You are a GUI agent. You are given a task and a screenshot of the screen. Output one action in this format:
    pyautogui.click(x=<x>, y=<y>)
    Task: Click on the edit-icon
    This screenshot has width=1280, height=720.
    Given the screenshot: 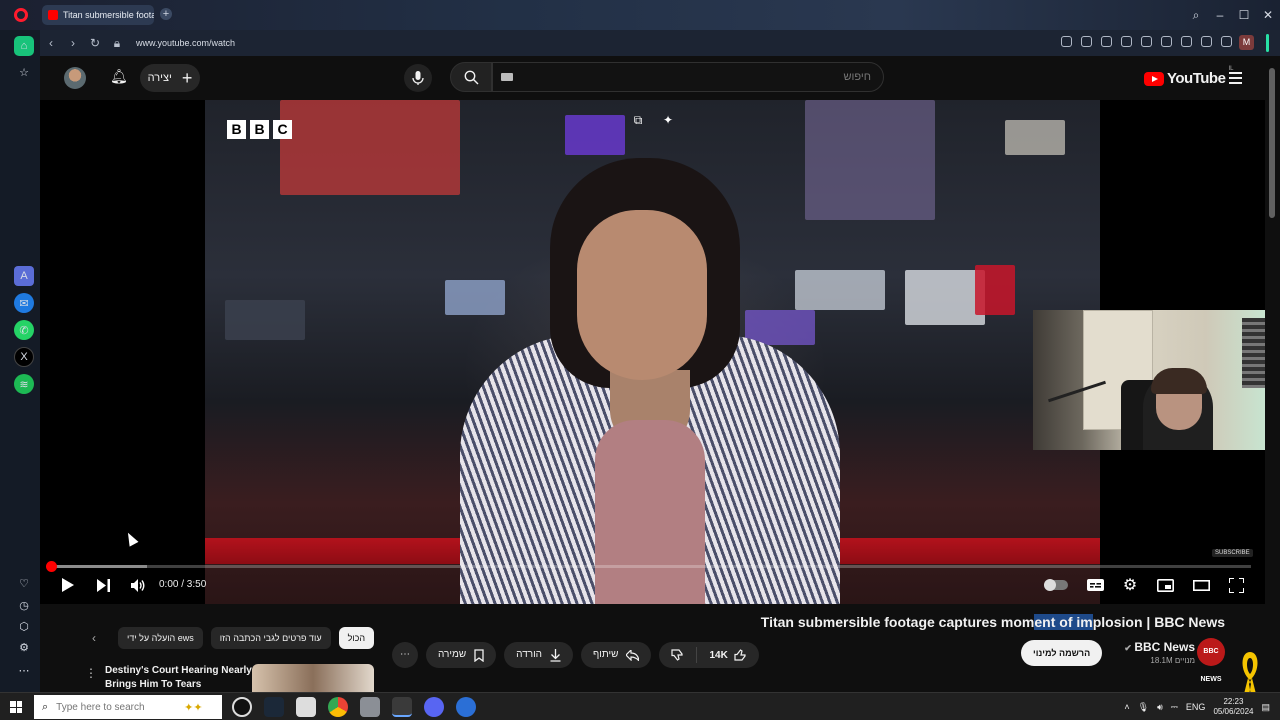 What is the action you would take?
    pyautogui.click(x=1086, y=41)
    